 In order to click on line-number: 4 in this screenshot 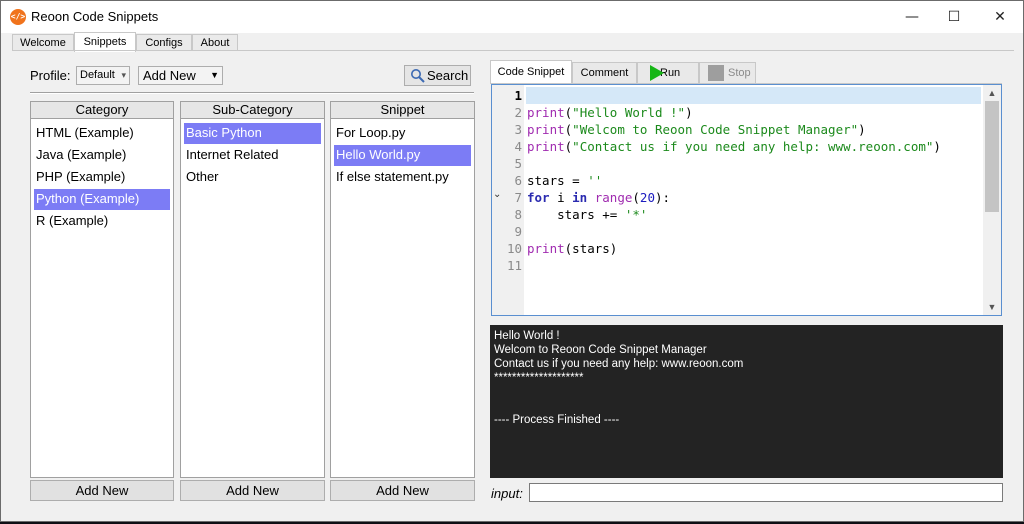, I will do `click(518, 146)`.